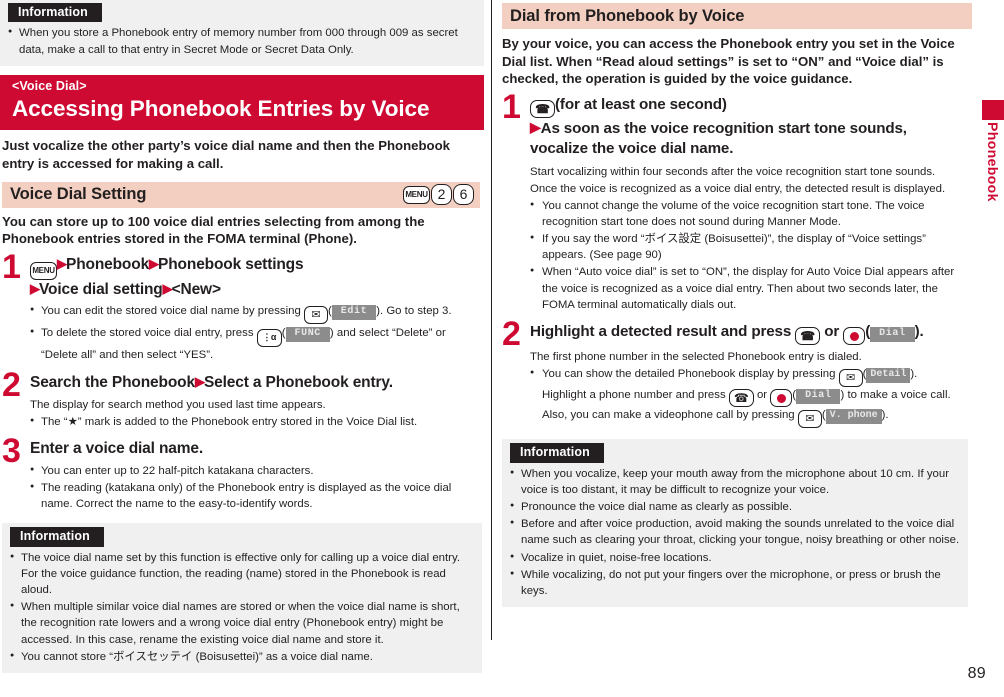 Image resolution: width=1004 pixels, height=697 pixels. Describe the element at coordinates (414, 311) in the screenshot. I see `bullet-text-post: ). Go to step 3.` at that location.